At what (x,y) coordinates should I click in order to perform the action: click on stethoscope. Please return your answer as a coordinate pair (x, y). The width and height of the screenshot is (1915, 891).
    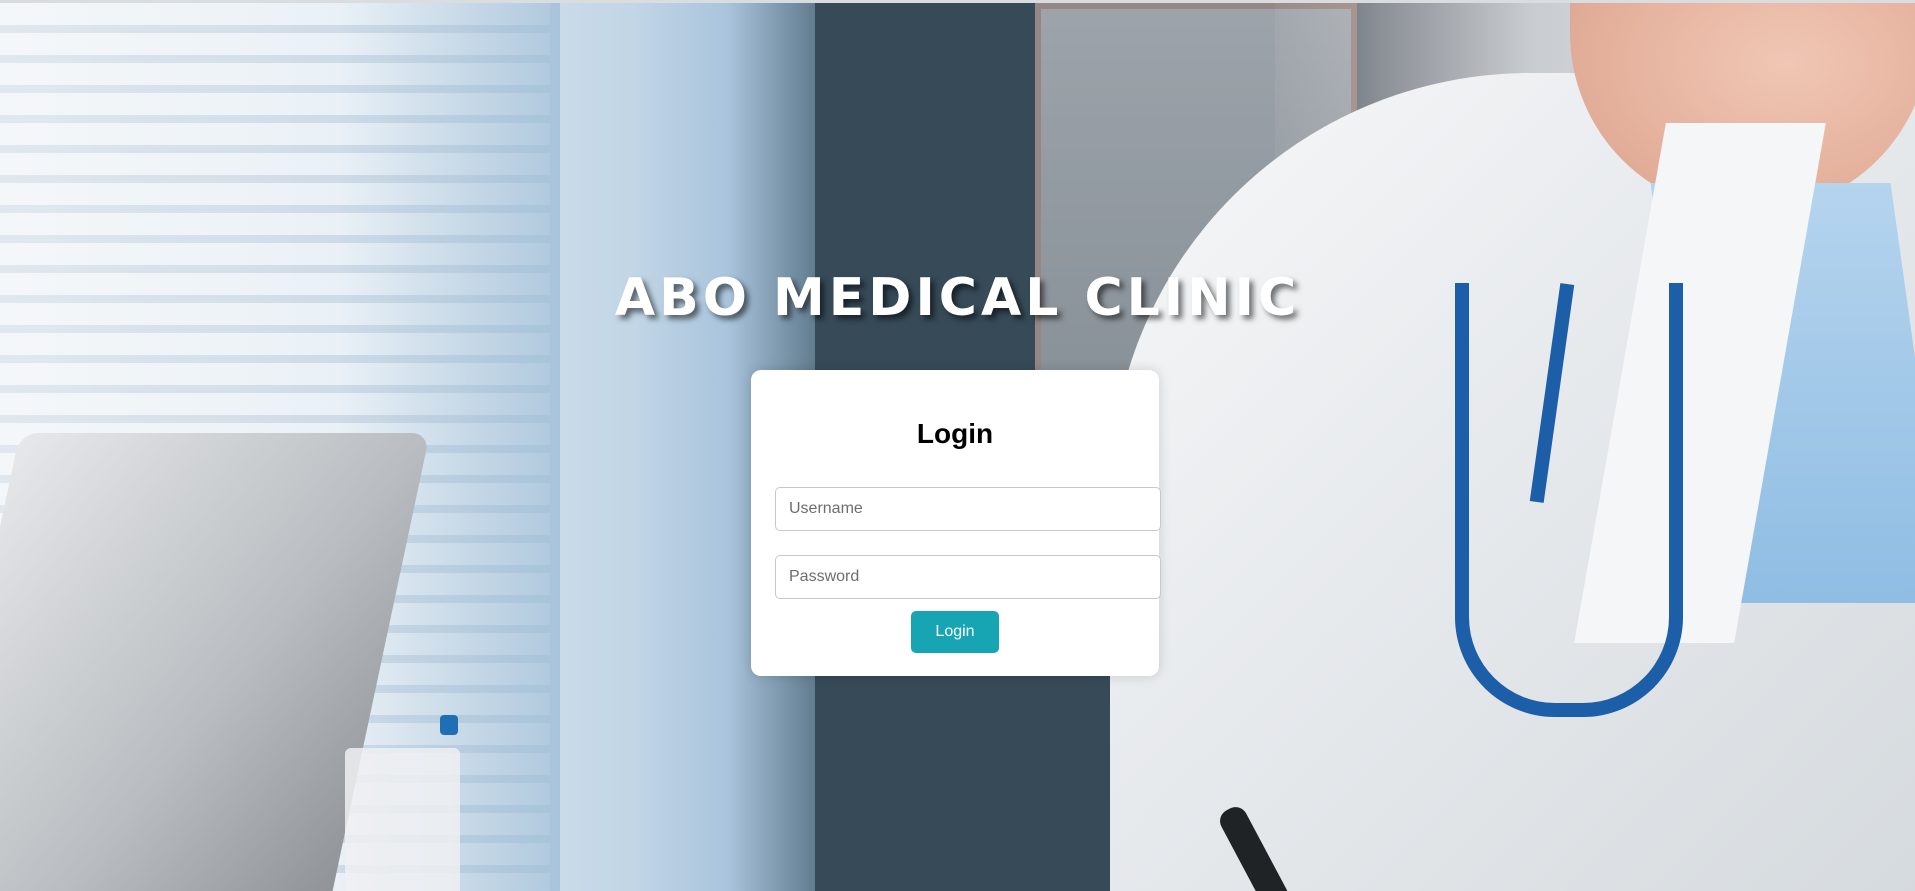
    Looking at the image, I should click on (1569, 500).